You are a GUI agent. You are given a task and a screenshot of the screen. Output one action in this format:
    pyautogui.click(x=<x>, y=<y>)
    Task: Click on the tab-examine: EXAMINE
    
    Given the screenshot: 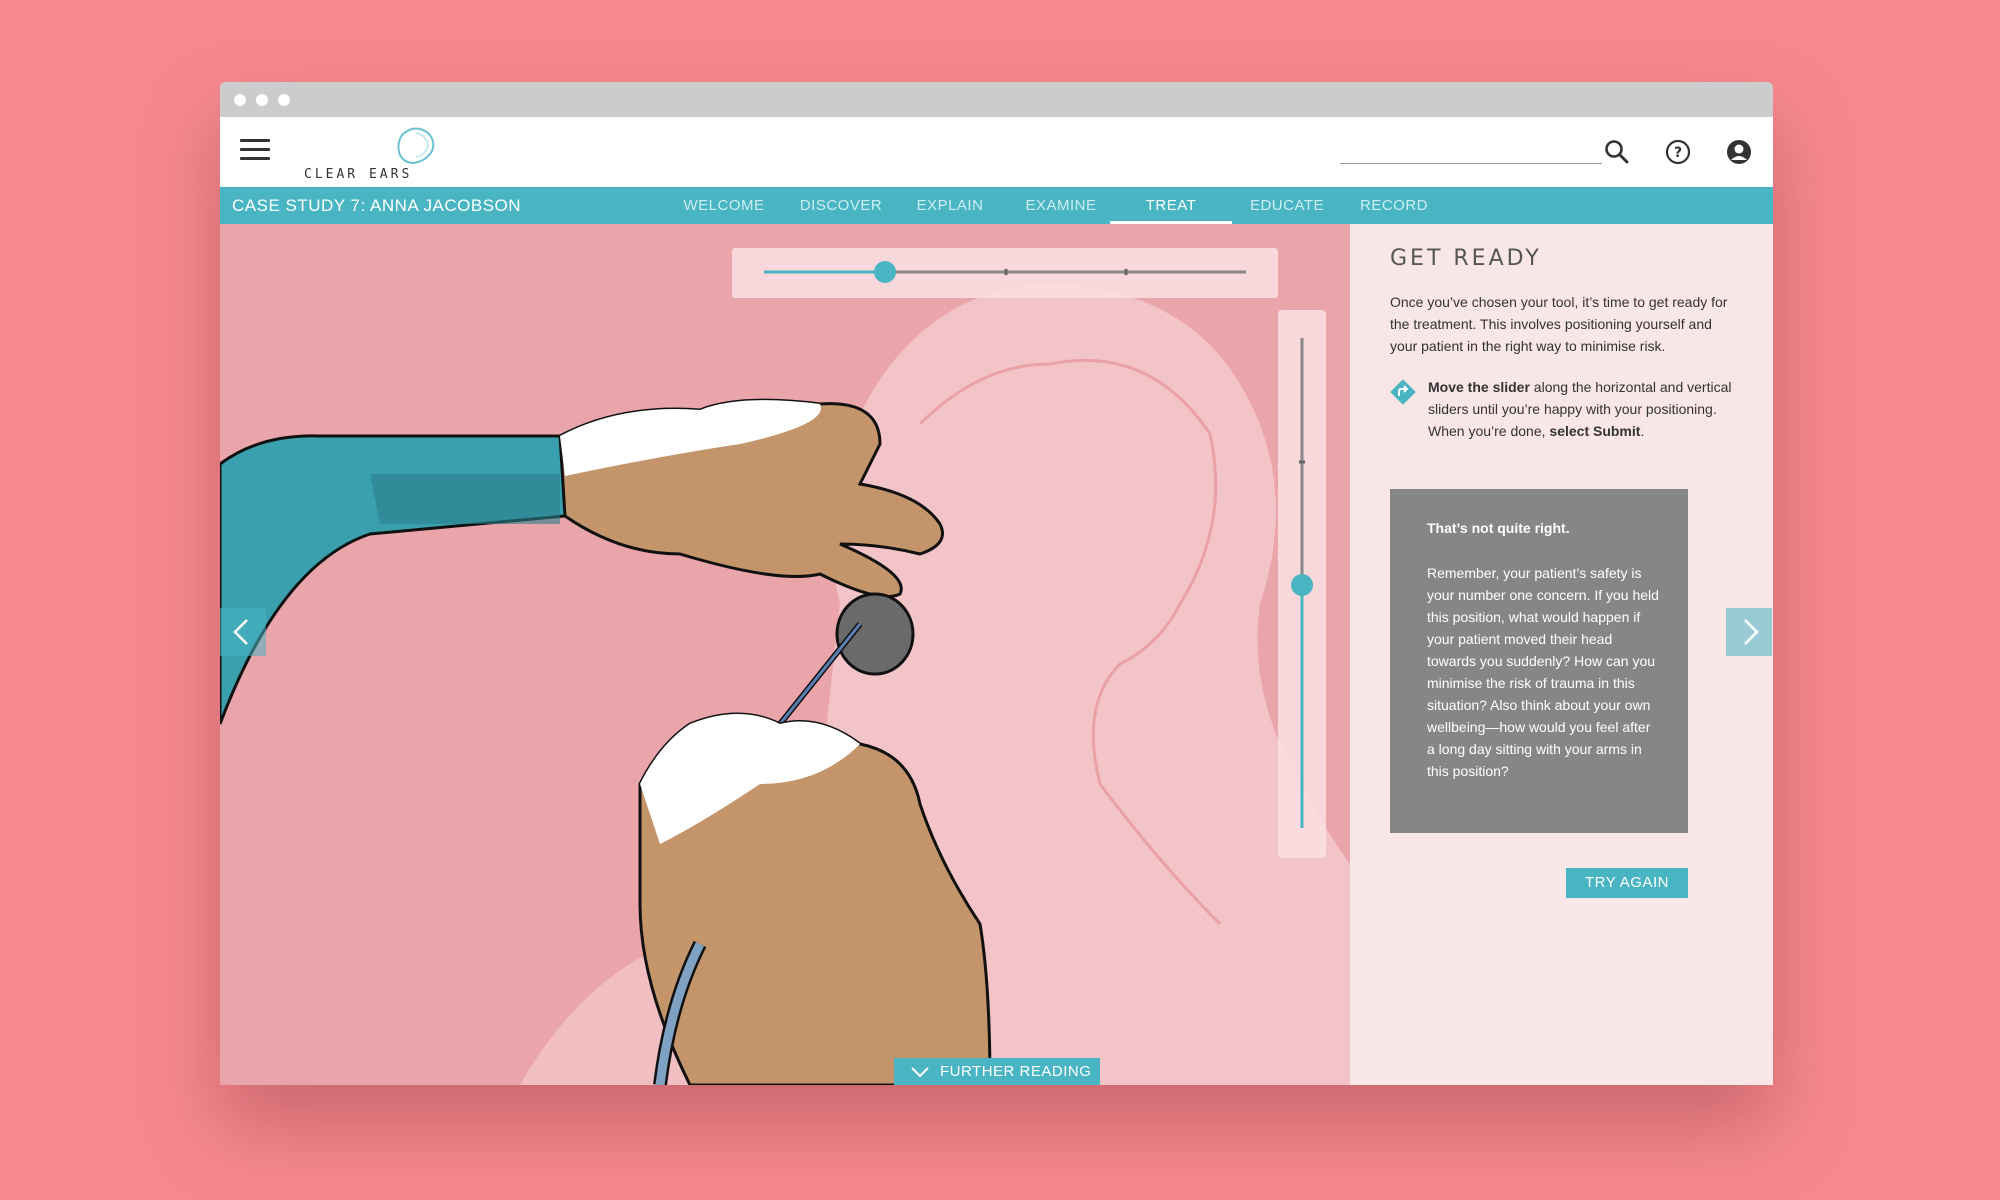 What is the action you would take?
    pyautogui.click(x=1061, y=205)
    